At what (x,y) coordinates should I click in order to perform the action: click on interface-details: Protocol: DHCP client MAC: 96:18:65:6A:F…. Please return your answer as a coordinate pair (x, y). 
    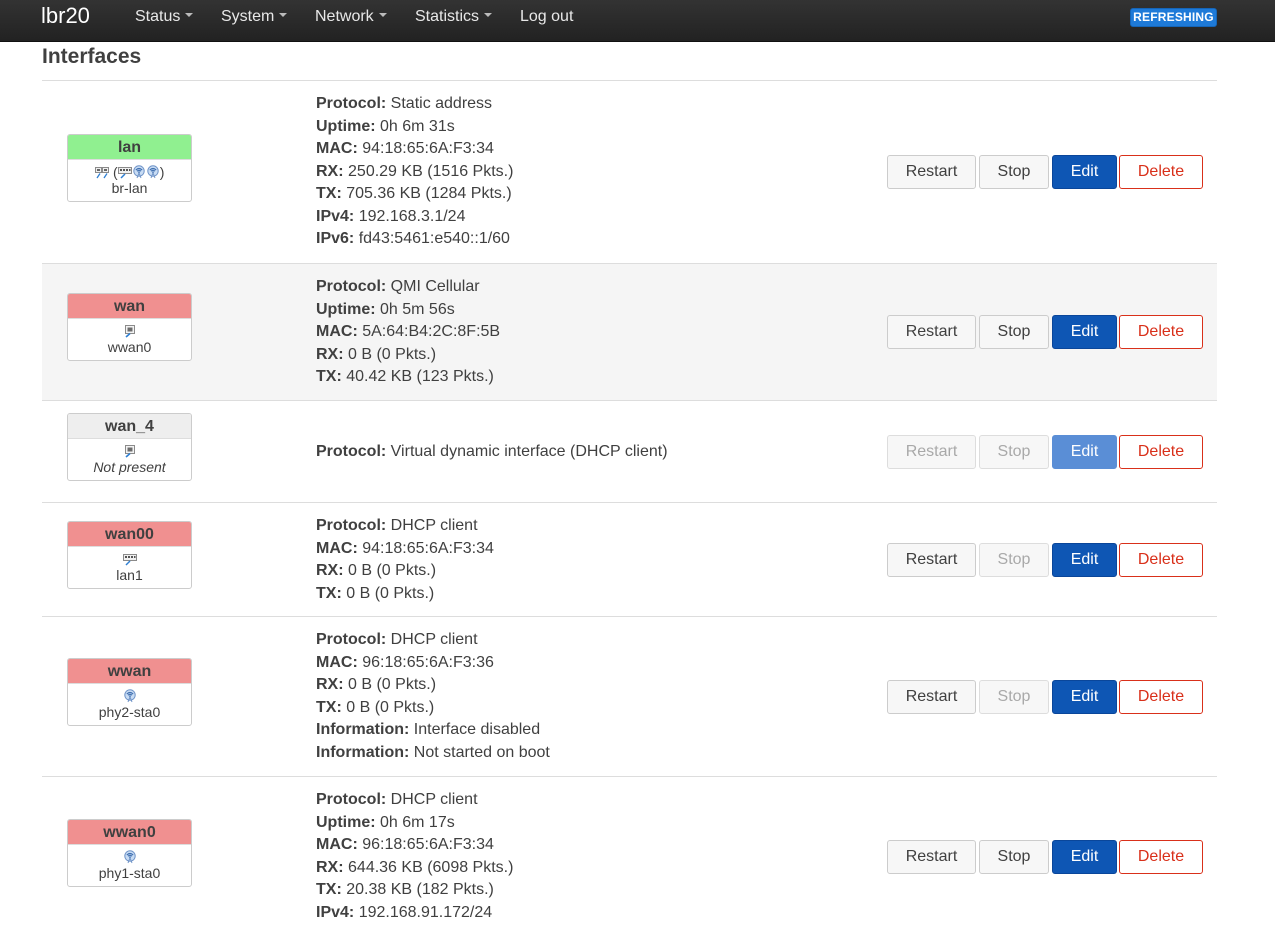
    Looking at the image, I should click on (433, 696).